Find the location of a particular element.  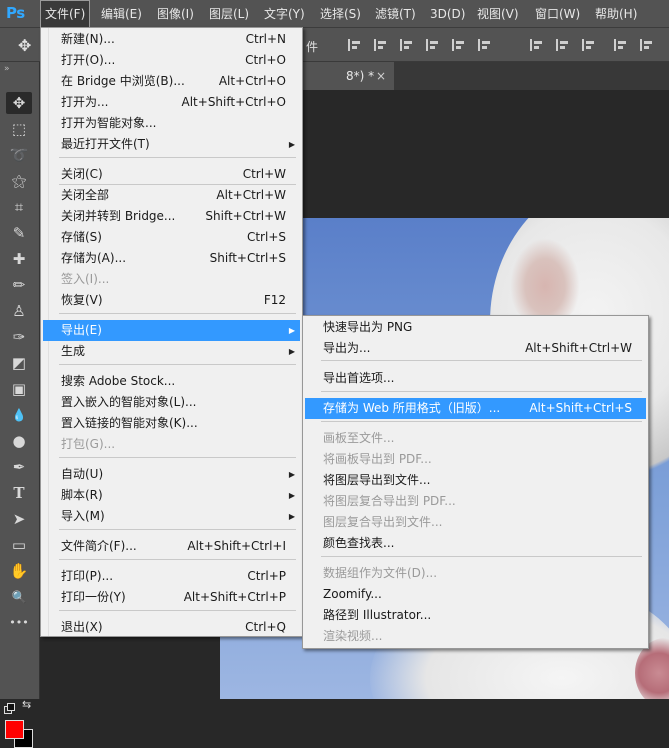

file-menu-item-9: 存储(S) Ctrl+S is located at coordinates (171, 237).